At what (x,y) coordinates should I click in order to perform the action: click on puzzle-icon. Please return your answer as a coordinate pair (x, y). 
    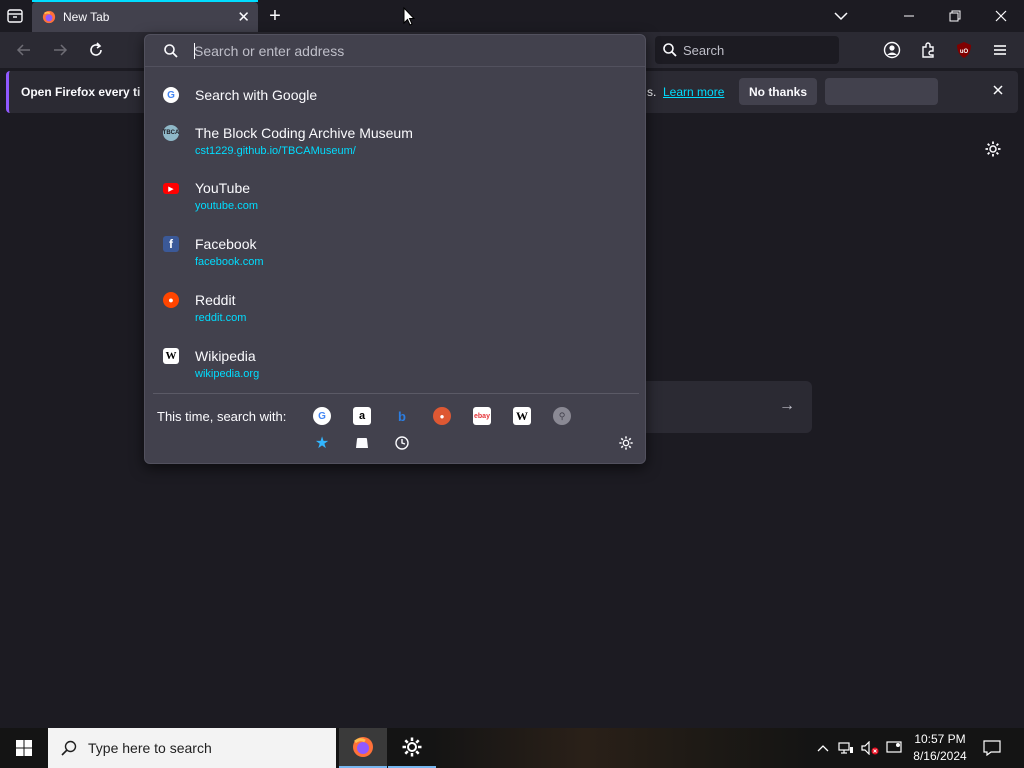
    Looking at the image, I should click on (928, 50).